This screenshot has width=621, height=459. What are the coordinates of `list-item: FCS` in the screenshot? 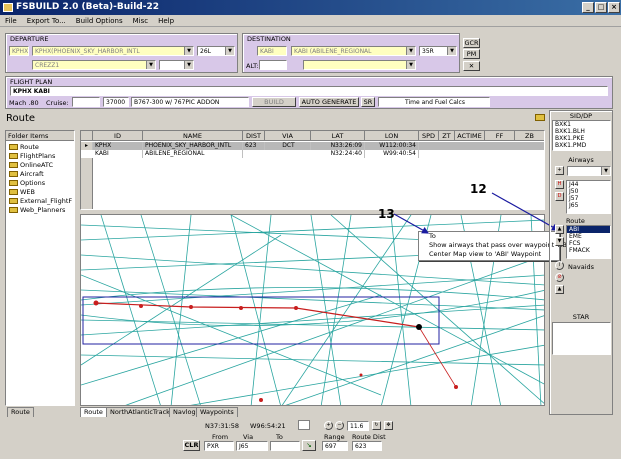 It's located at (588, 243).